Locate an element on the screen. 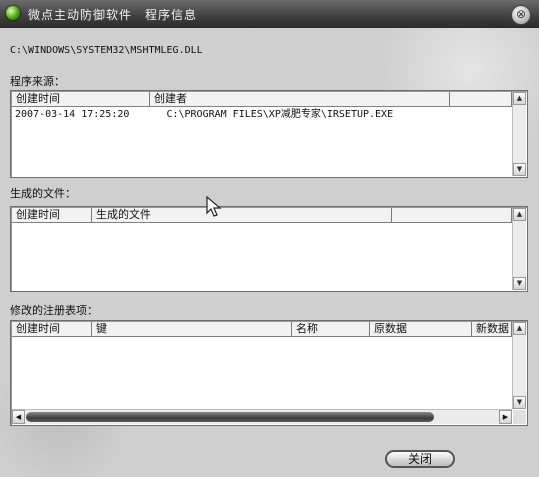  registry-section-label: 修改的注册表项： is located at coordinates (54, 310).